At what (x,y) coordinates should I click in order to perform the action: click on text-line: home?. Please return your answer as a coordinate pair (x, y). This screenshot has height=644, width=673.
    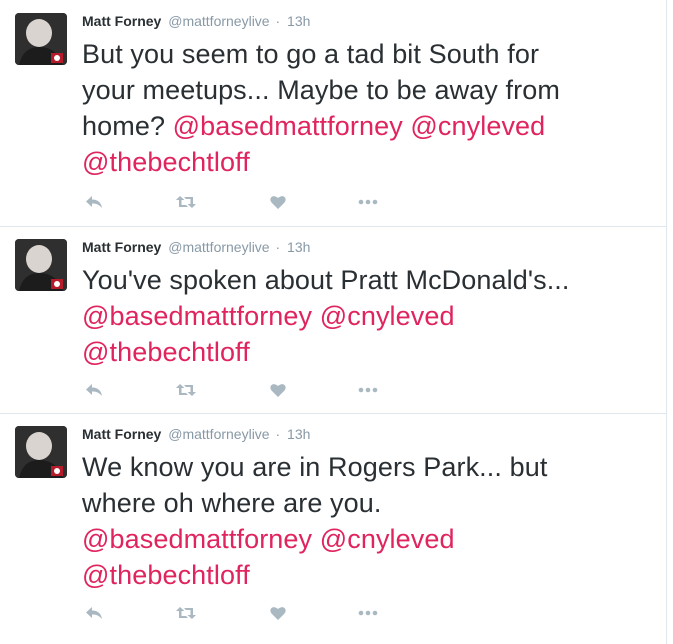
    Looking at the image, I should click on (124, 126).